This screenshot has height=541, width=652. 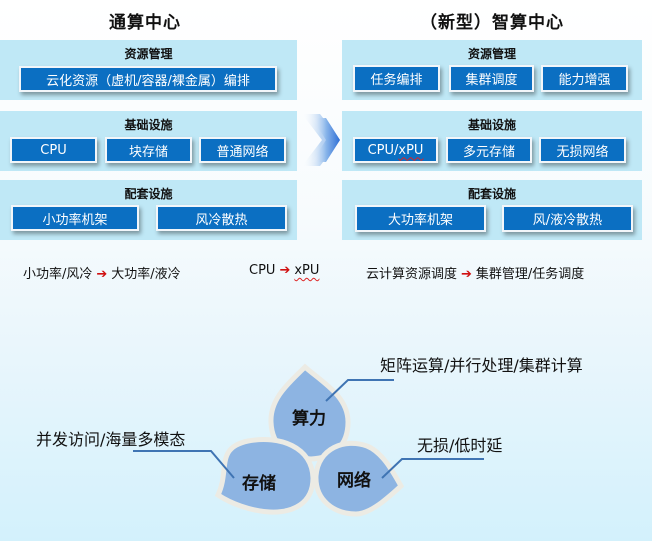 I want to click on callout-network: 无损/低时延, so click(x=460, y=445).